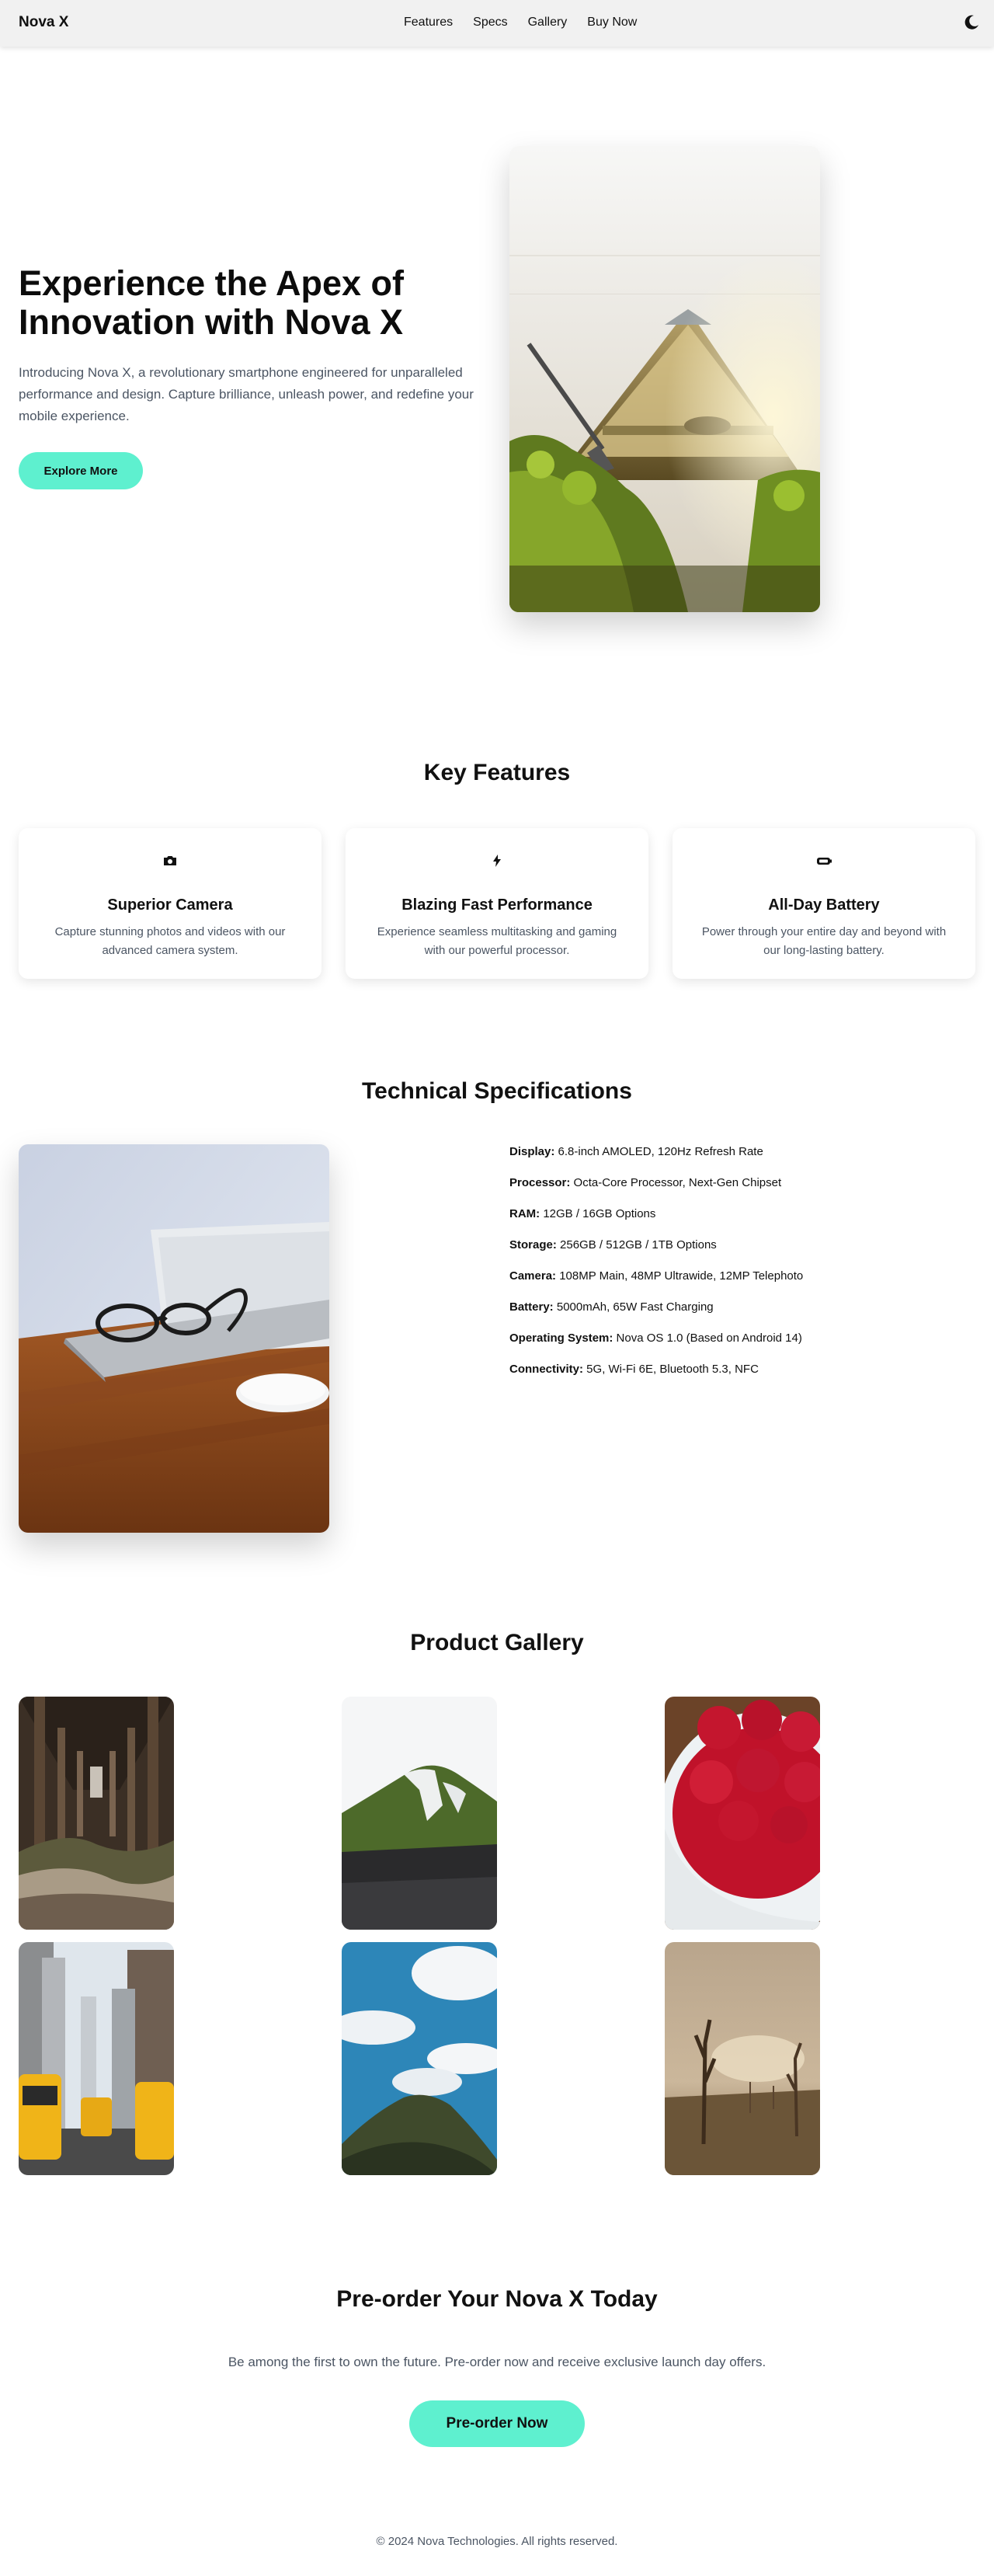  I want to click on explore-more-button: Explore More, so click(81, 470).